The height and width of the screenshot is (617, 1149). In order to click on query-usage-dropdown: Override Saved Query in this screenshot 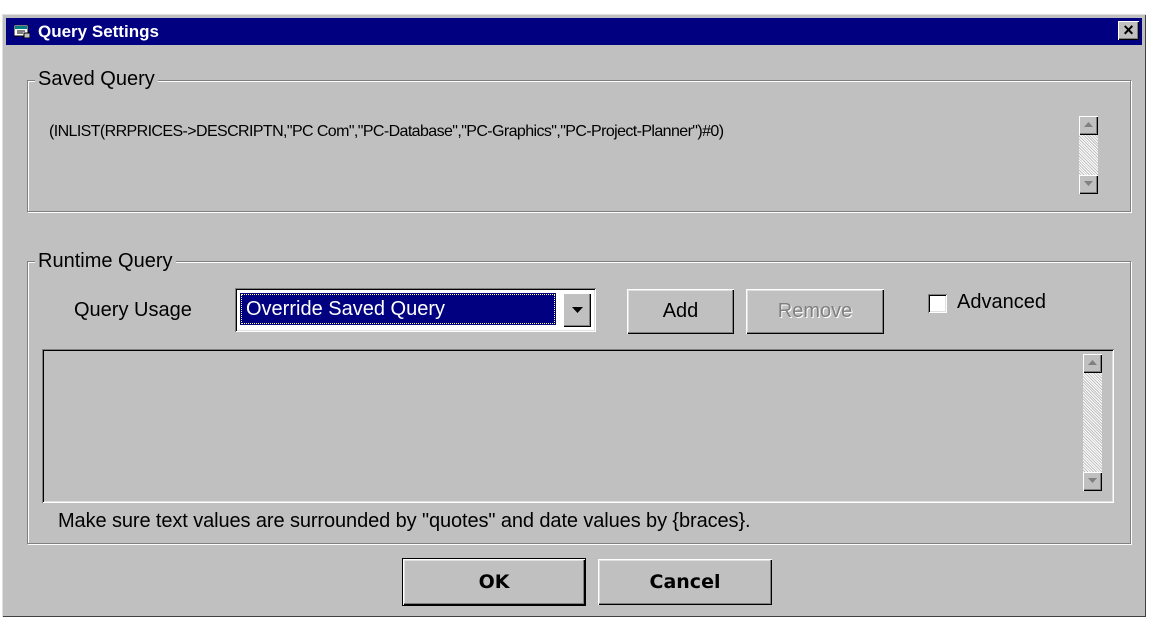, I will do `click(415, 310)`.